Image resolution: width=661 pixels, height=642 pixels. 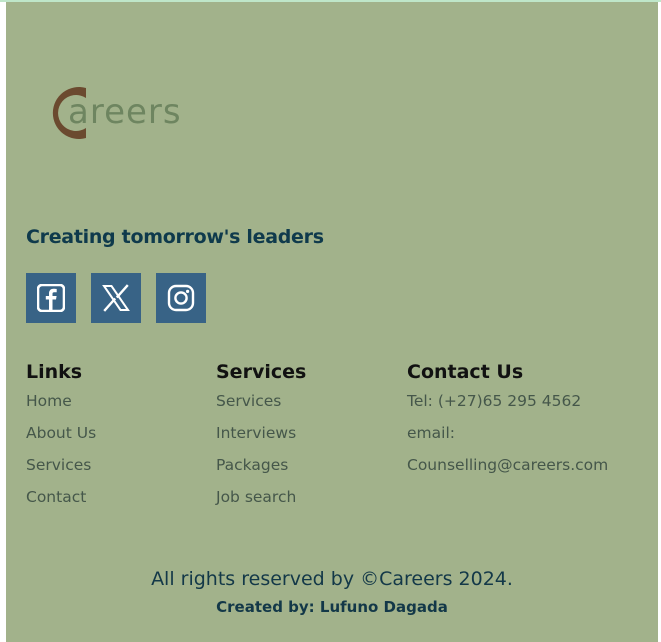 I want to click on footer-service-job-search: Job search, so click(x=261, y=502).